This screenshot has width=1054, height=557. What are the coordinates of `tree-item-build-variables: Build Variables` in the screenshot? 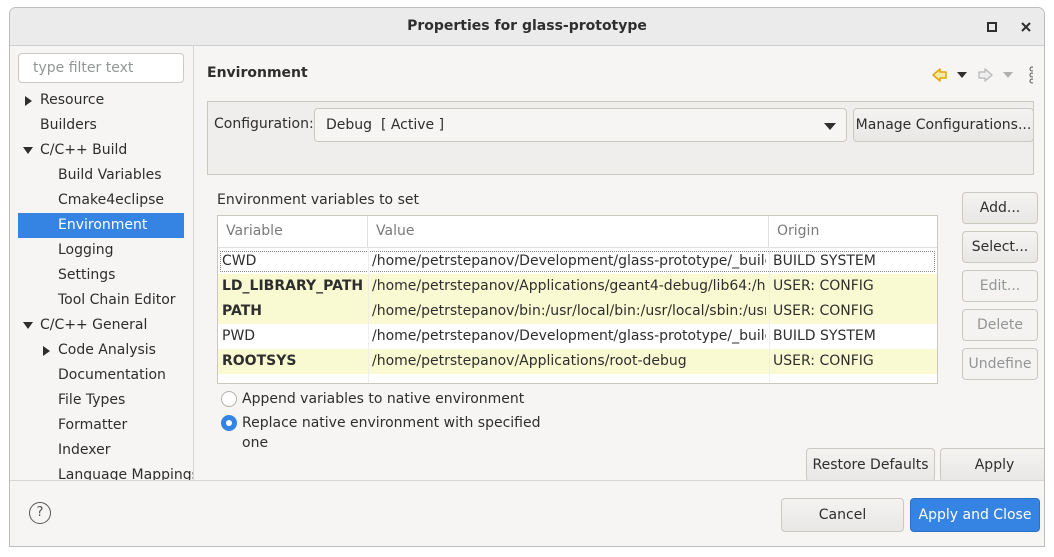 It's located at (101, 175).